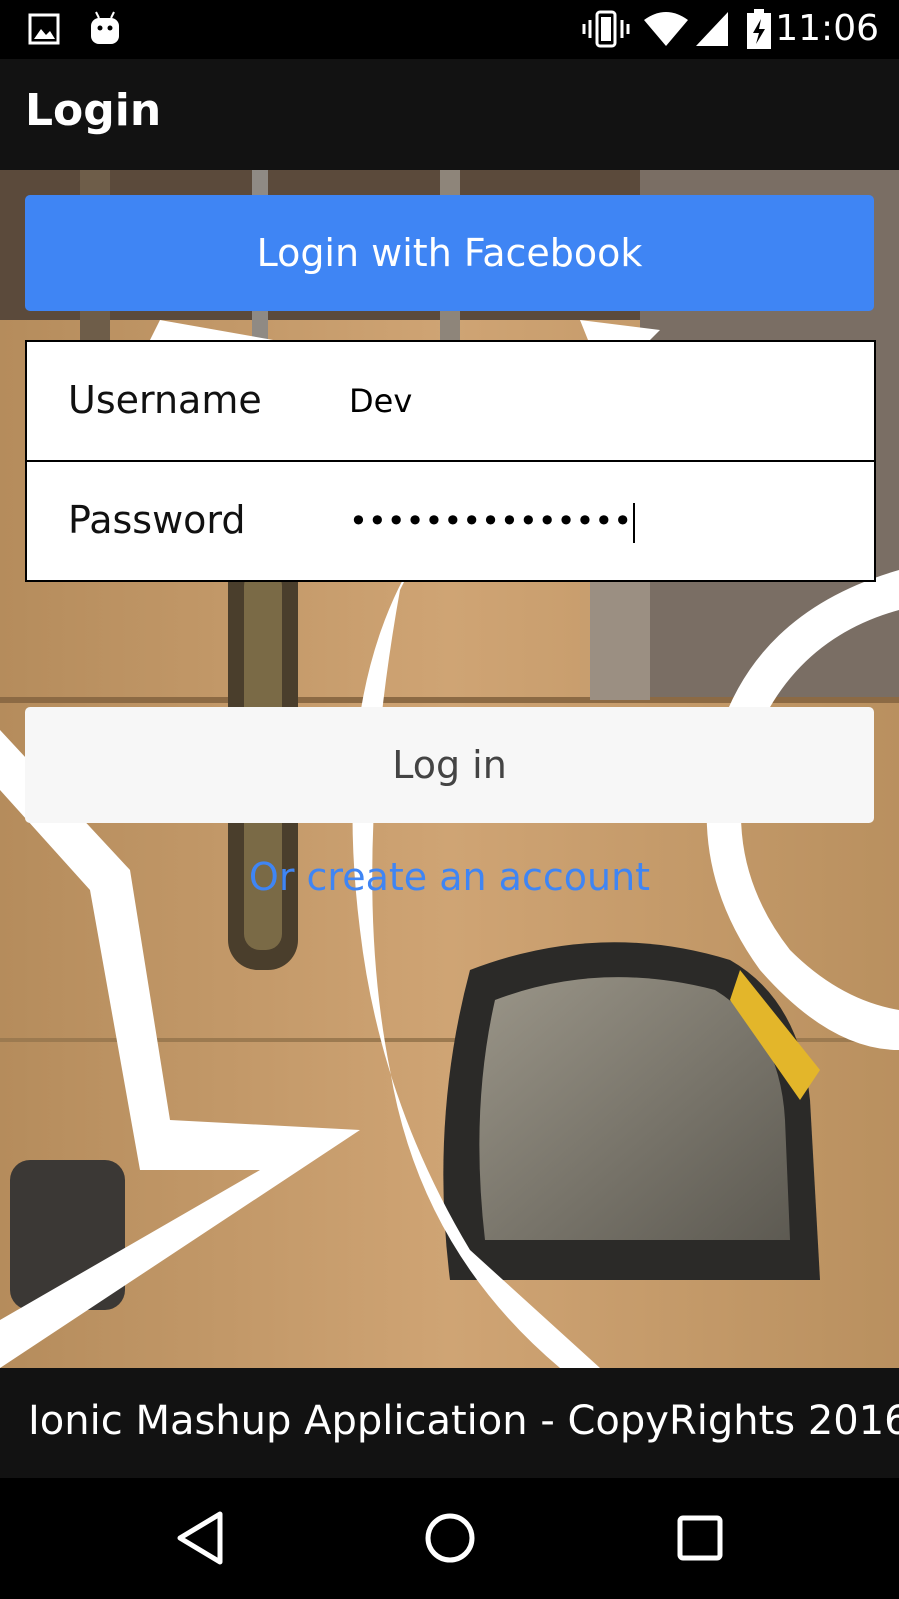 The width and height of the screenshot is (899, 1599). Describe the element at coordinates (700, 1538) in the screenshot. I see `recents-icon` at that location.